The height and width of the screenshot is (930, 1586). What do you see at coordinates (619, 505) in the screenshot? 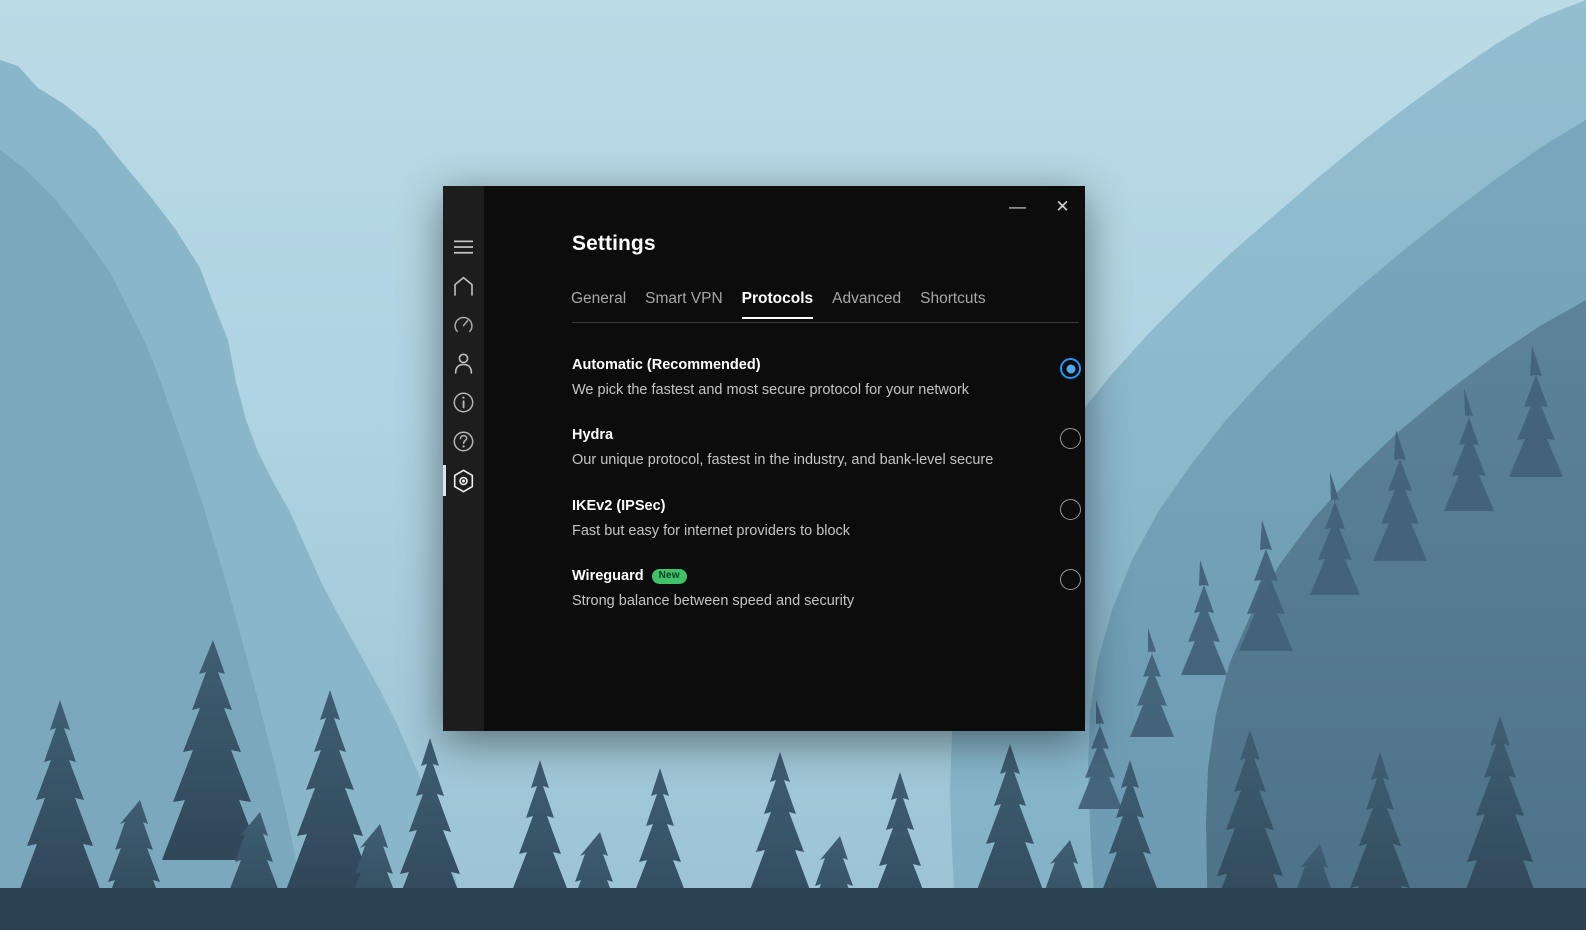
I see `protocol-name-label: IKEv2 (IPSec)` at bounding box center [619, 505].